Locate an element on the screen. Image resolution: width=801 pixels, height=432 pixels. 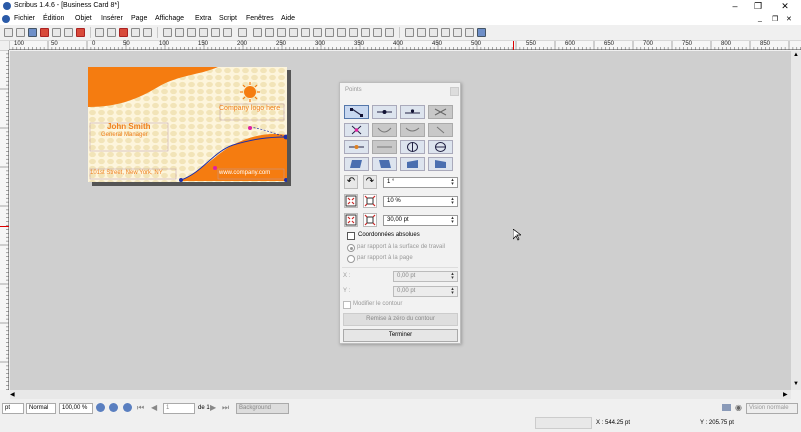
close-path-button is located at coordinates (384, 147).